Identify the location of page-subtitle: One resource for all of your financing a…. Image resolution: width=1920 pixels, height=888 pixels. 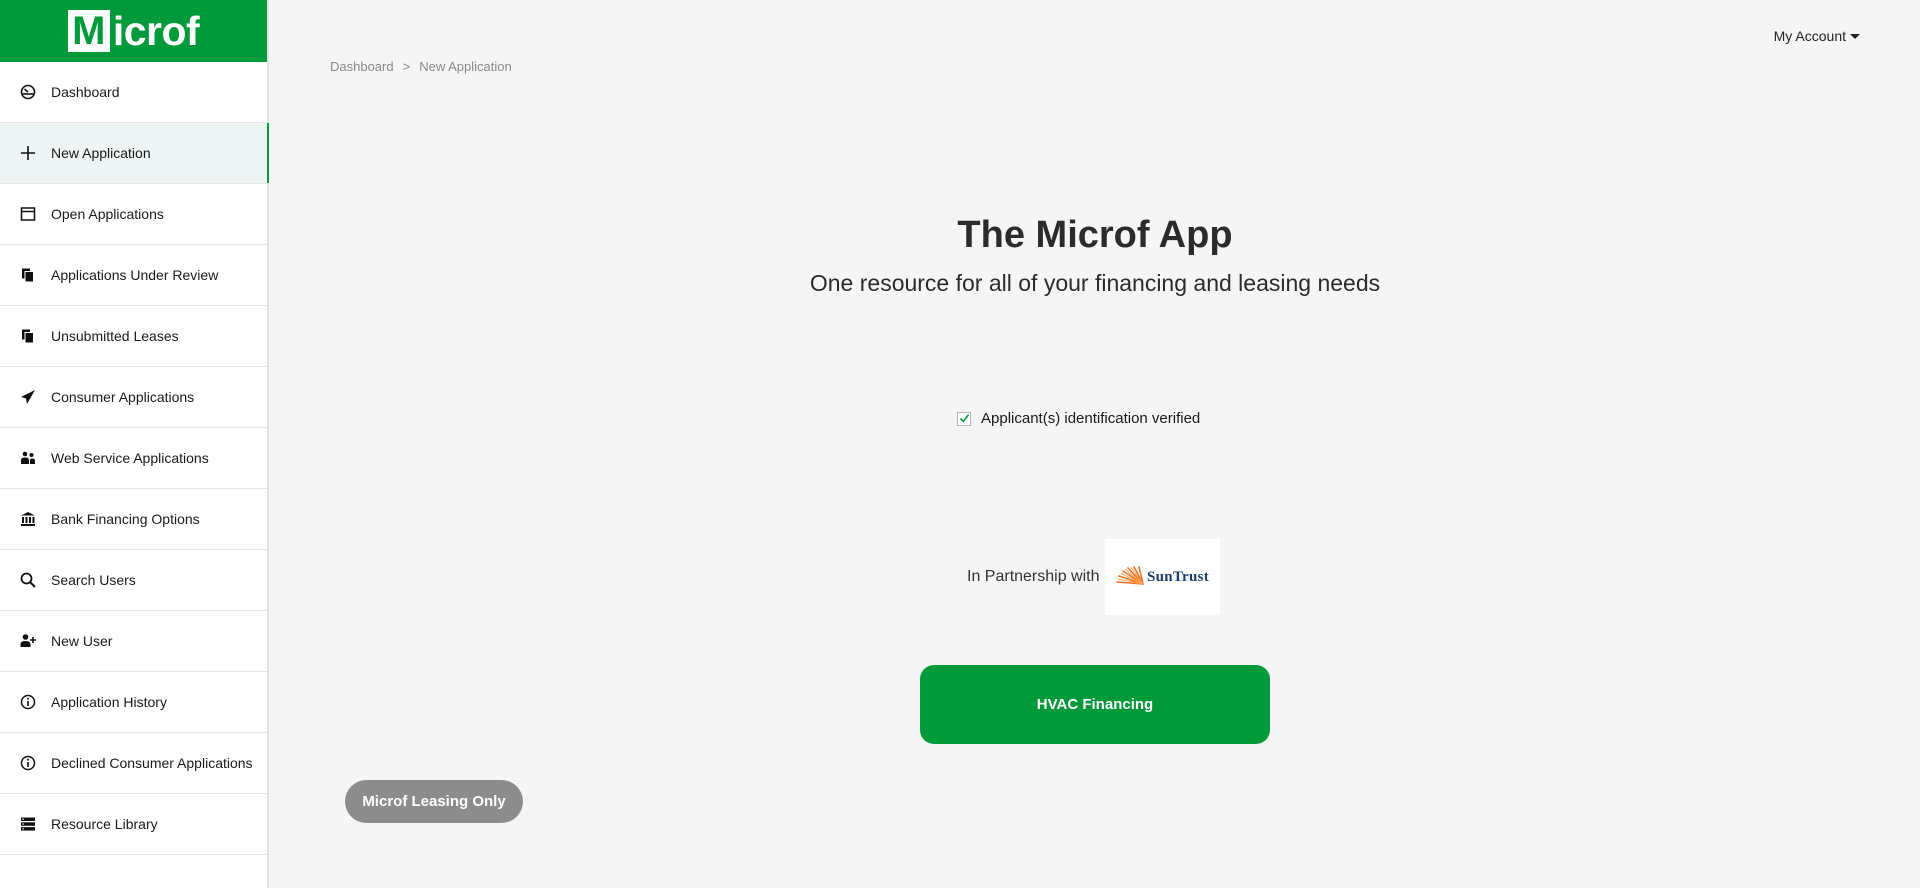
(1095, 283).